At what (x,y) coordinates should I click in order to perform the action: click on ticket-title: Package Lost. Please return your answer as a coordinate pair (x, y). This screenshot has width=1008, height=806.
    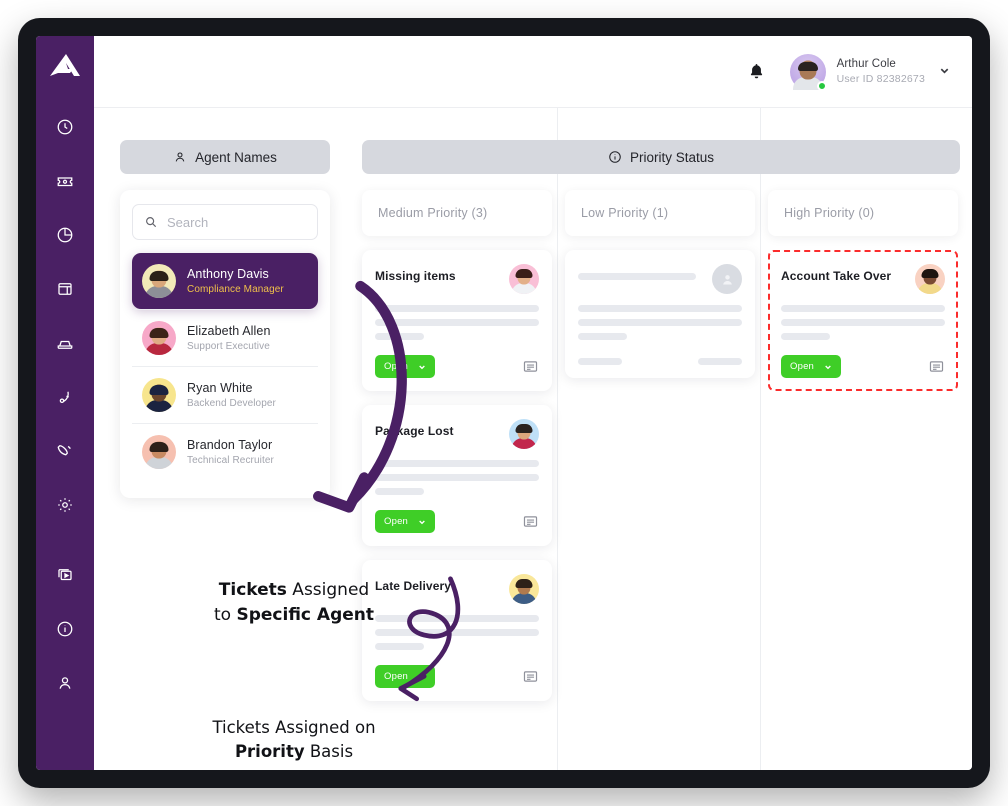
    Looking at the image, I should click on (414, 431).